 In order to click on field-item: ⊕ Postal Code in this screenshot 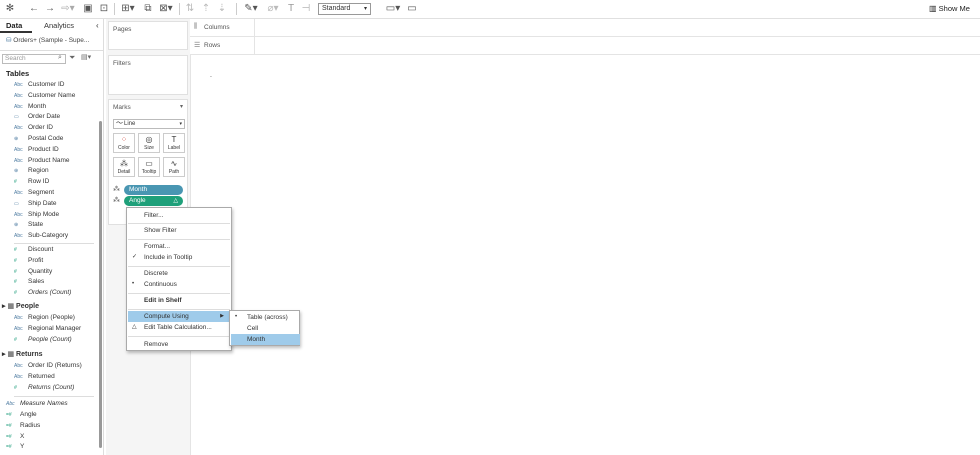, I will do `click(38, 139)`.